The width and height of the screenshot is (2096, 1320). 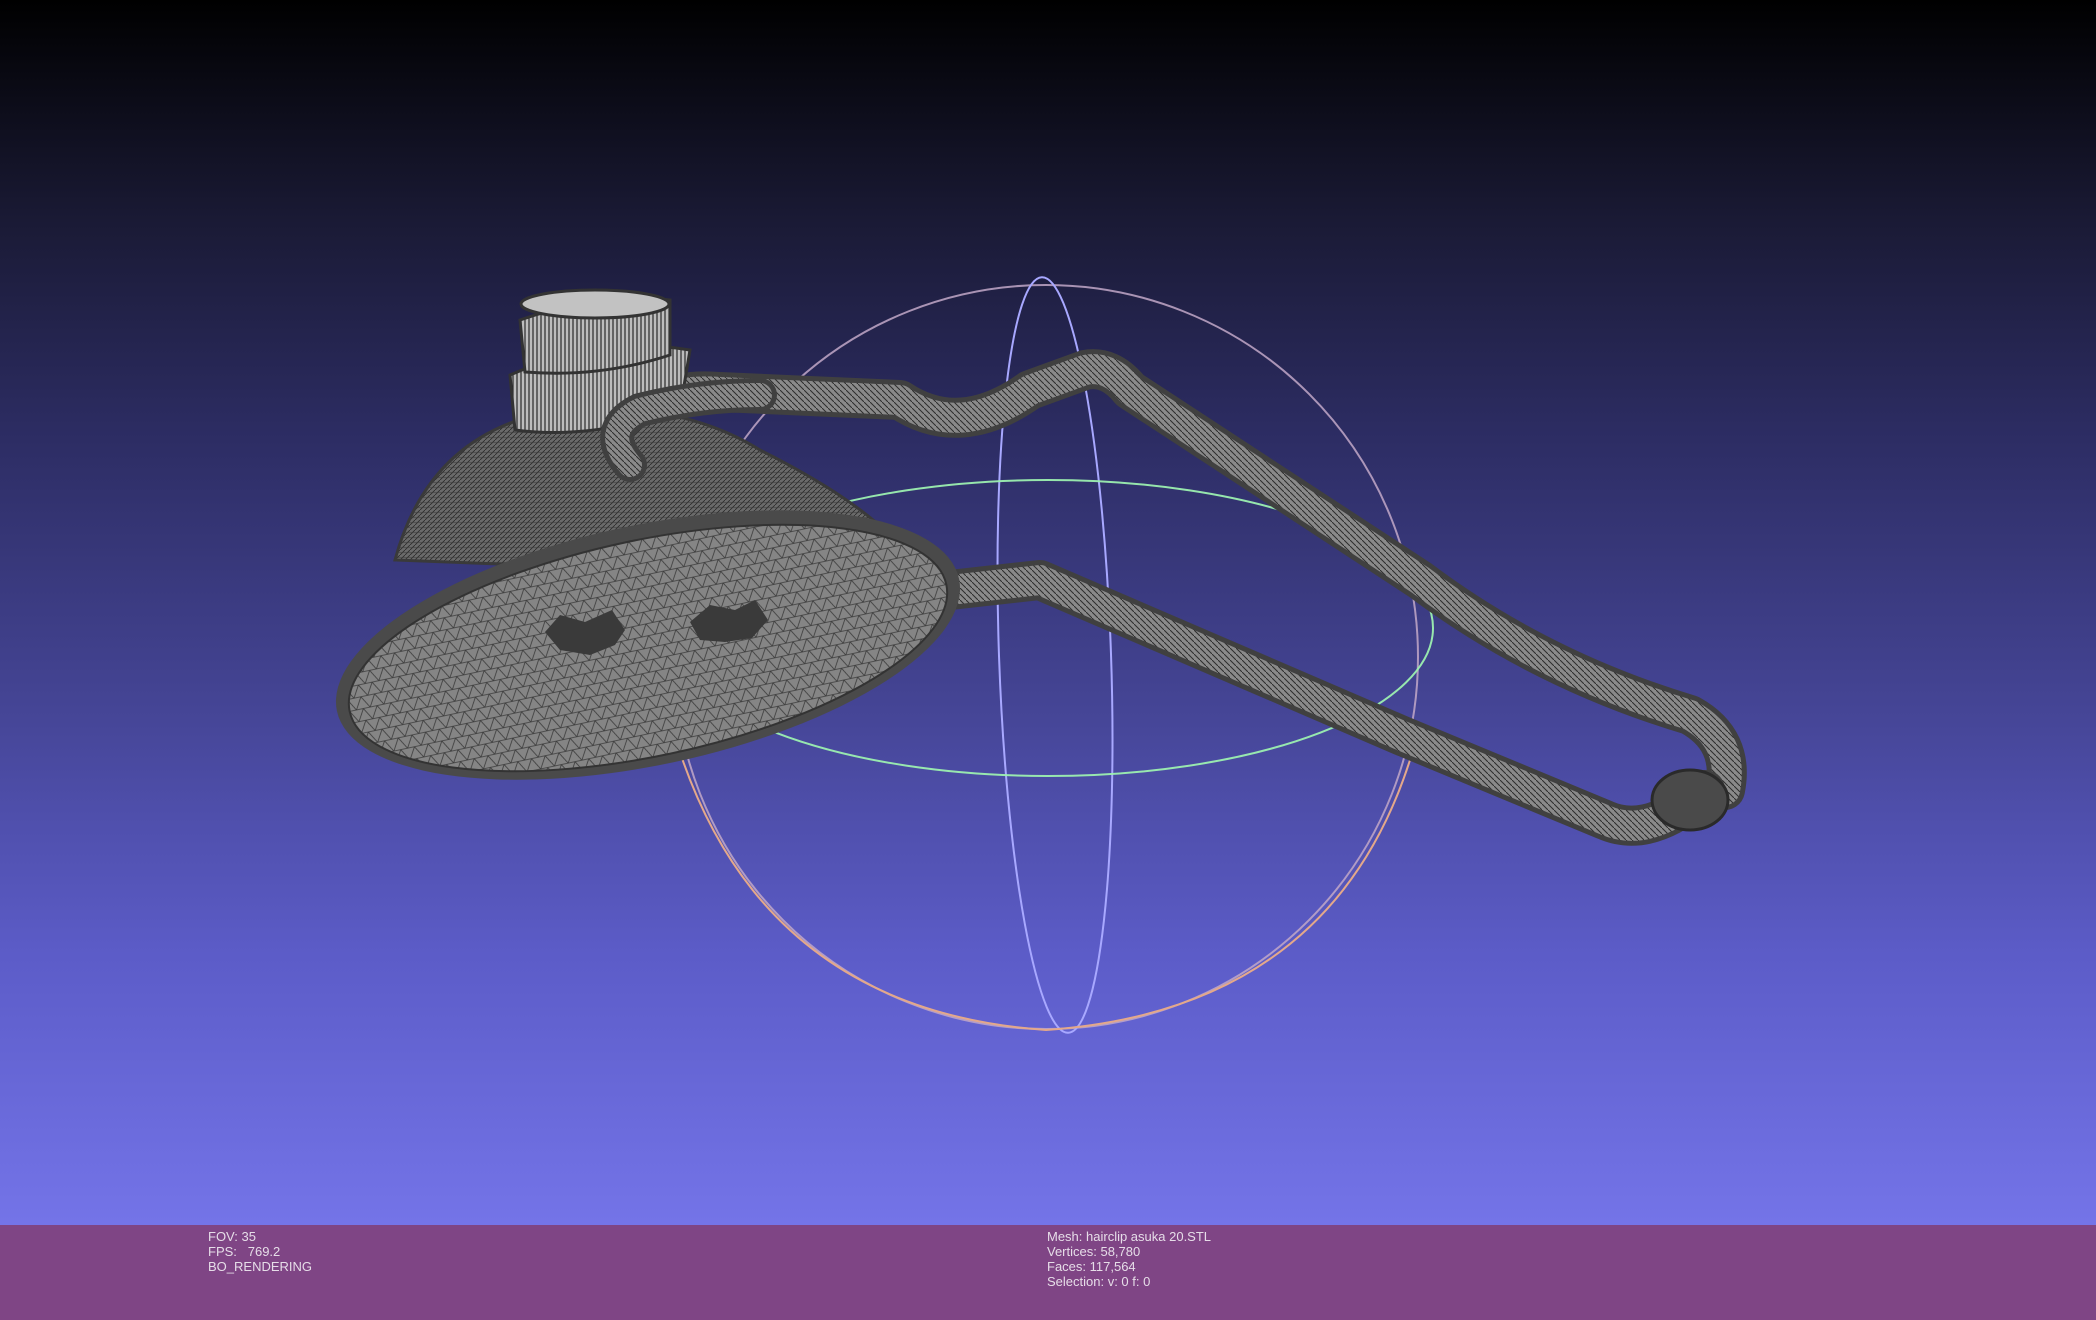 I want to click on render-mode: BO_RENDERING, so click(x=260, y=1266).